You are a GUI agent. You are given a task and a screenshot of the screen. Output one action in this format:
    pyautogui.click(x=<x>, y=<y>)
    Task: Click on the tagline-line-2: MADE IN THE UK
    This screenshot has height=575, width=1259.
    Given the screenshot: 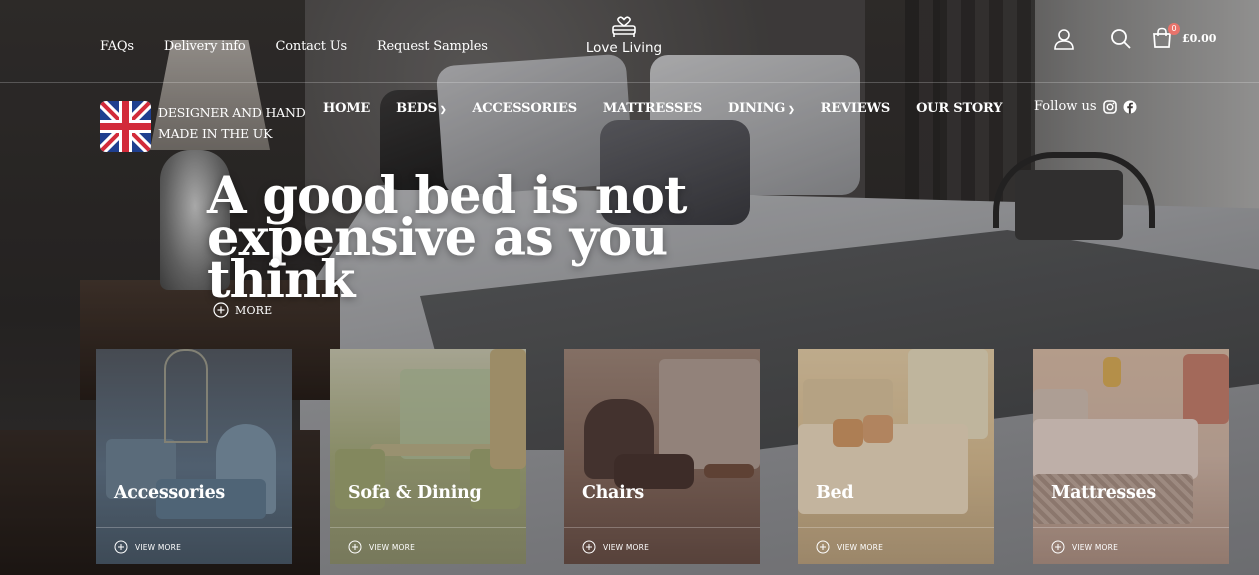 What is the action you would take?
    pyautogui.click(x=215, y=133)
    